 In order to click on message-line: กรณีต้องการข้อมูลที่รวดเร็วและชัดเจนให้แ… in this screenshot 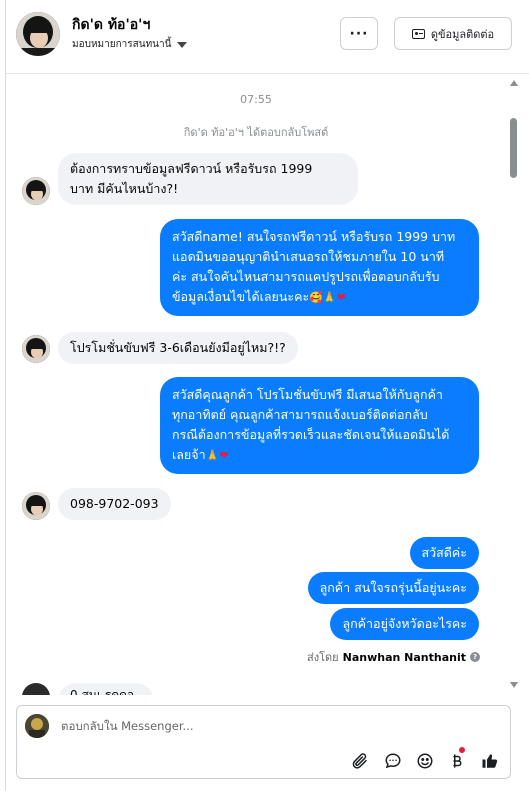, I will do `click(311, 434)`.